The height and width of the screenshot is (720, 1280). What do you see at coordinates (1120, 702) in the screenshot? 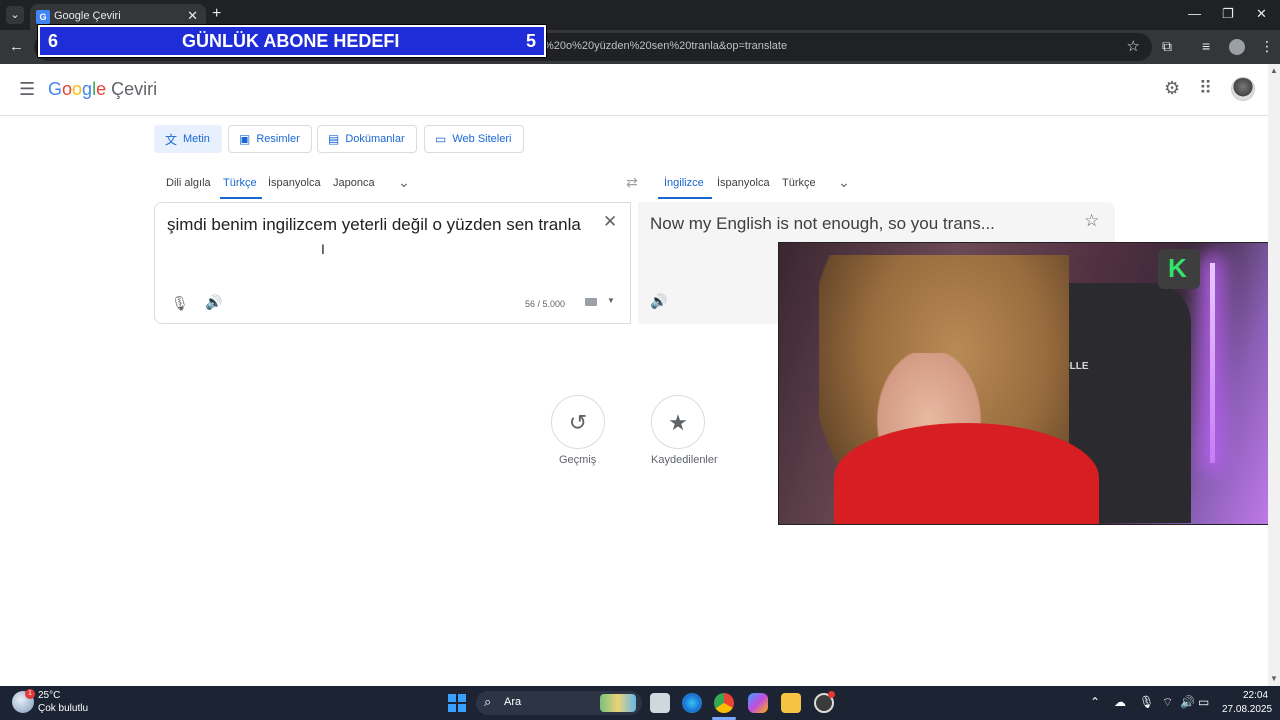
I see `onedrive-cloud-icon: ☁` at bounding box center [1120, 702].